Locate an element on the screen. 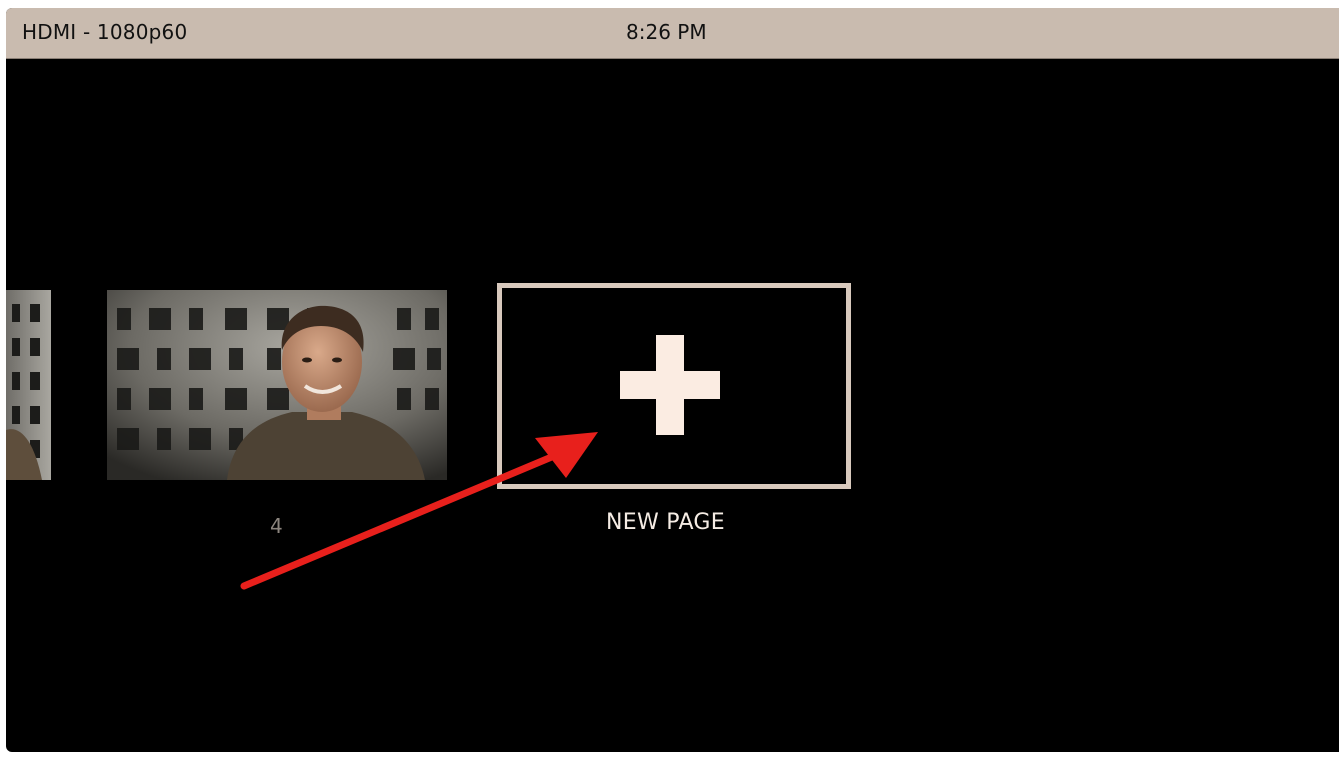 This screenshot has height=757, width=1339. plus-icon is located at coordinates (670, 385).